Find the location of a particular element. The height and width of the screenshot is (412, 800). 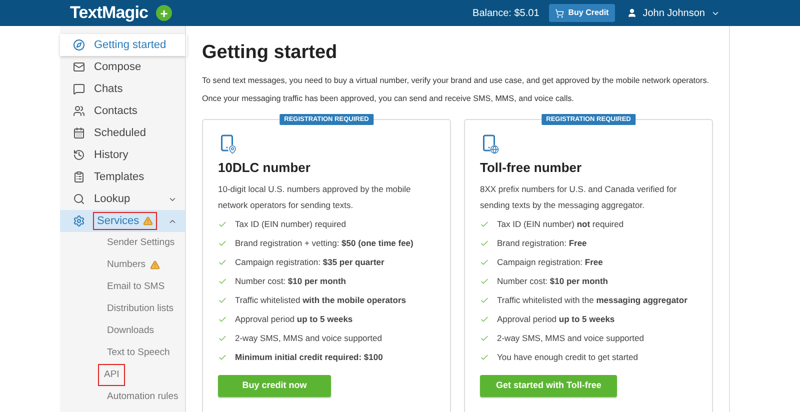

user-menu: John Johnson is located at coordinates (673, 13).